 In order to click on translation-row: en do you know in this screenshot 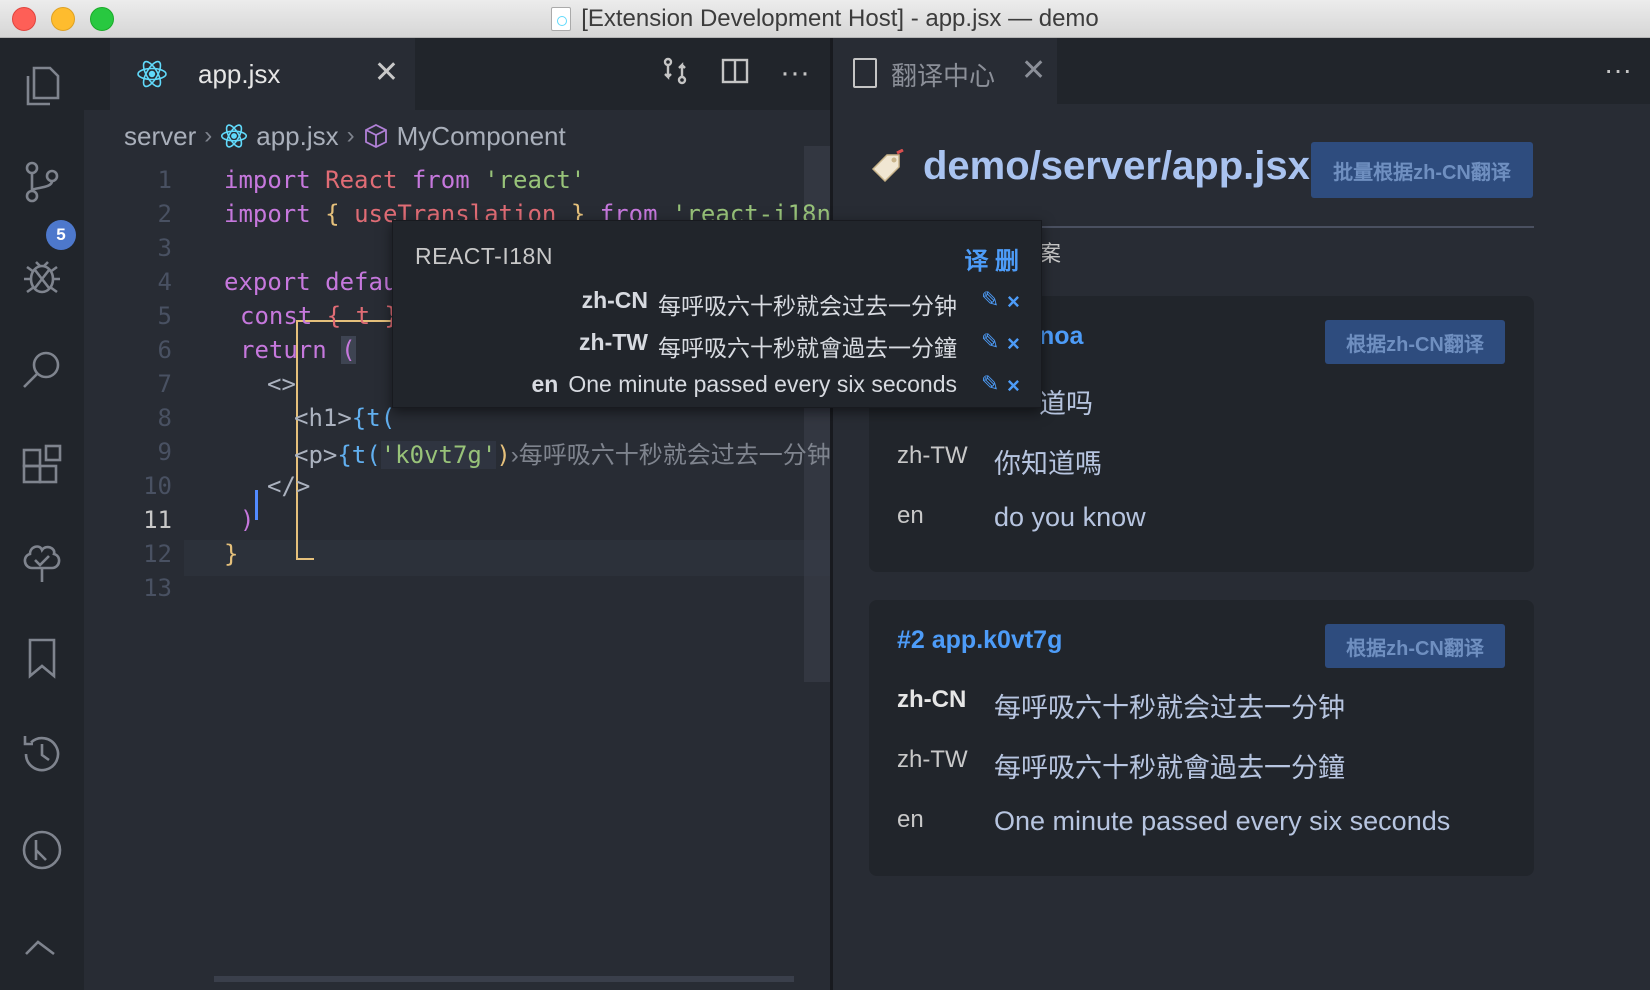, I will do `click(1021, 517)`.